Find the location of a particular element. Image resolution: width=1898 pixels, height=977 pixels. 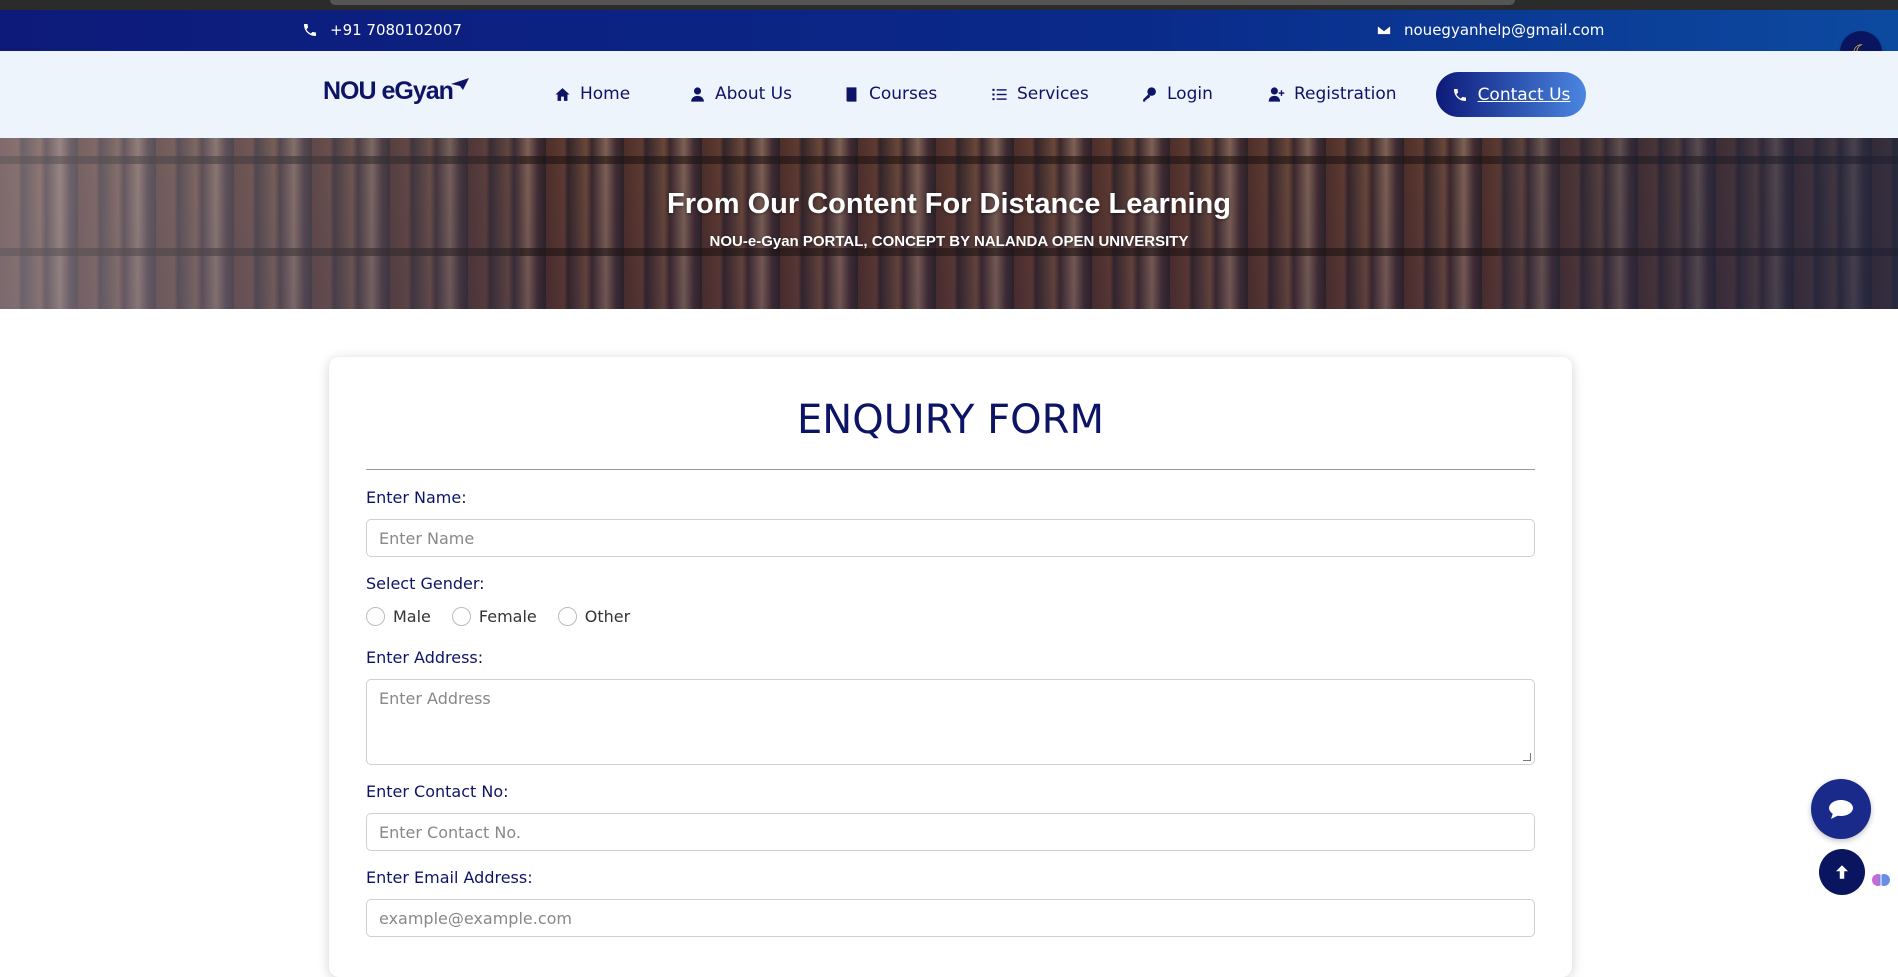

browser-top-strip is located at coordinates (949, 5).